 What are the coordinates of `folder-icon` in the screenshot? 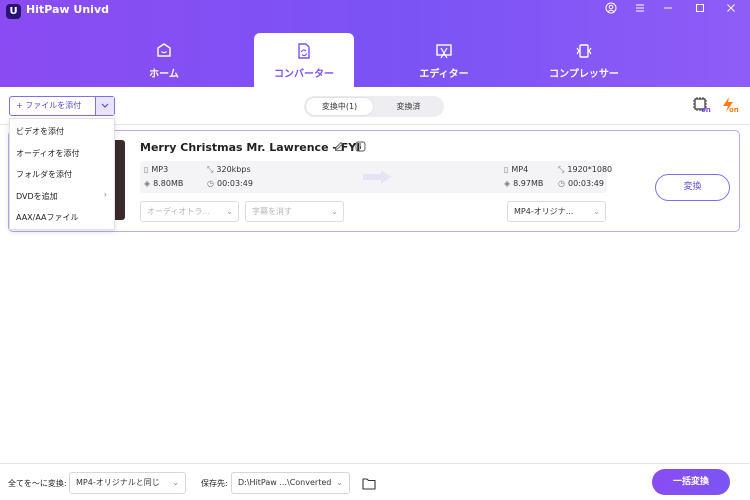 It's located at (370, 482).